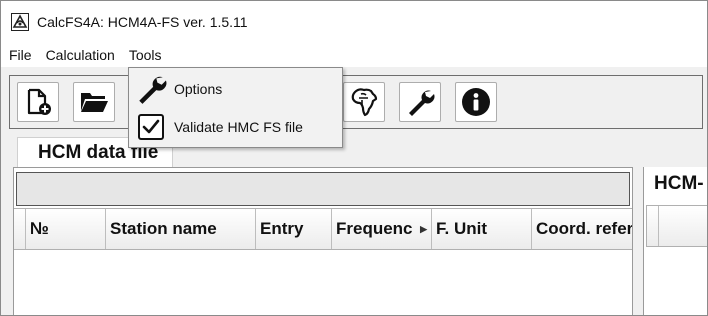  What do you see at coordinates (20, 55) in the screenshot?
I see `menu-file: File` at bounding box center [20, 55].